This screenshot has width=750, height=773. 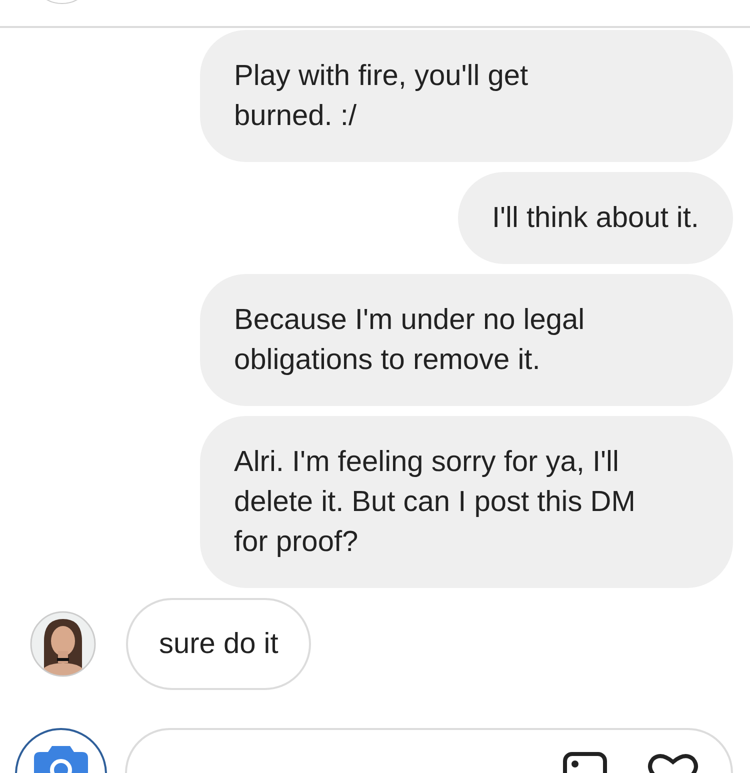 I want to click on sent-message: Play with fire, you'll get burned. :/, so click(x=466, y=96).